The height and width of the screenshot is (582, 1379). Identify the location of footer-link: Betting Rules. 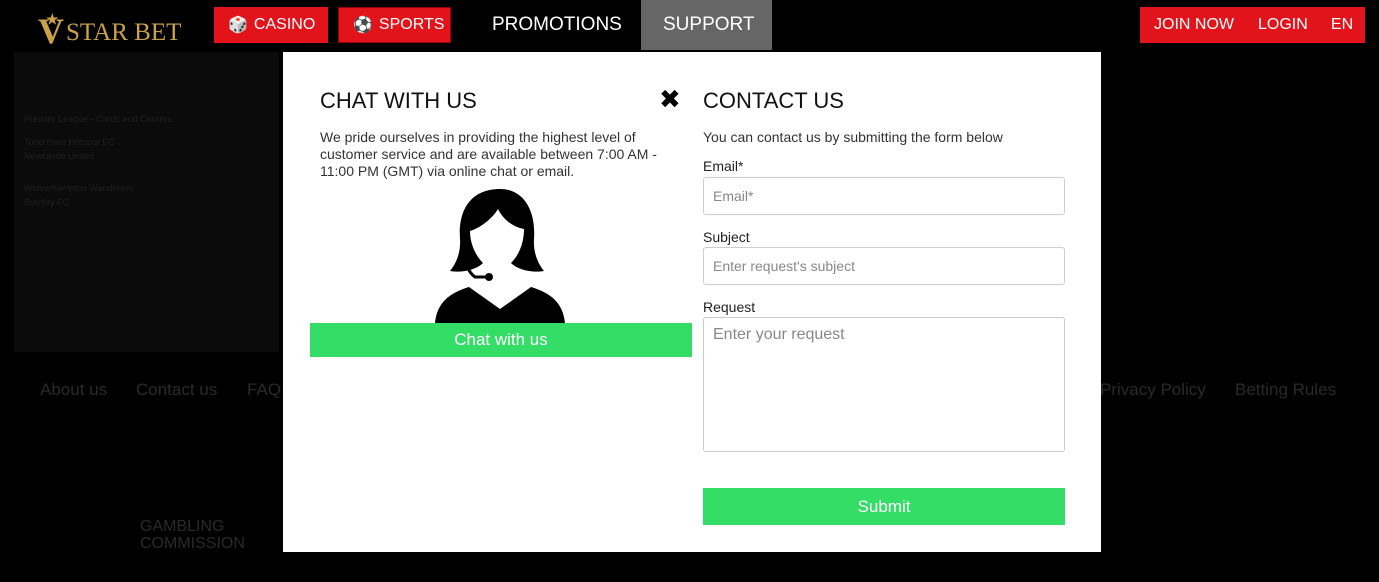
(1285, 390).